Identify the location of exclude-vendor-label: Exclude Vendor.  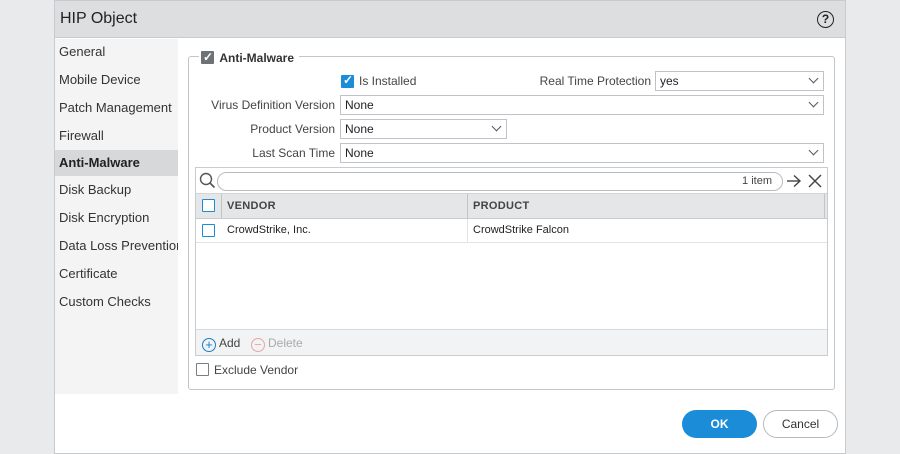
(256, 370).